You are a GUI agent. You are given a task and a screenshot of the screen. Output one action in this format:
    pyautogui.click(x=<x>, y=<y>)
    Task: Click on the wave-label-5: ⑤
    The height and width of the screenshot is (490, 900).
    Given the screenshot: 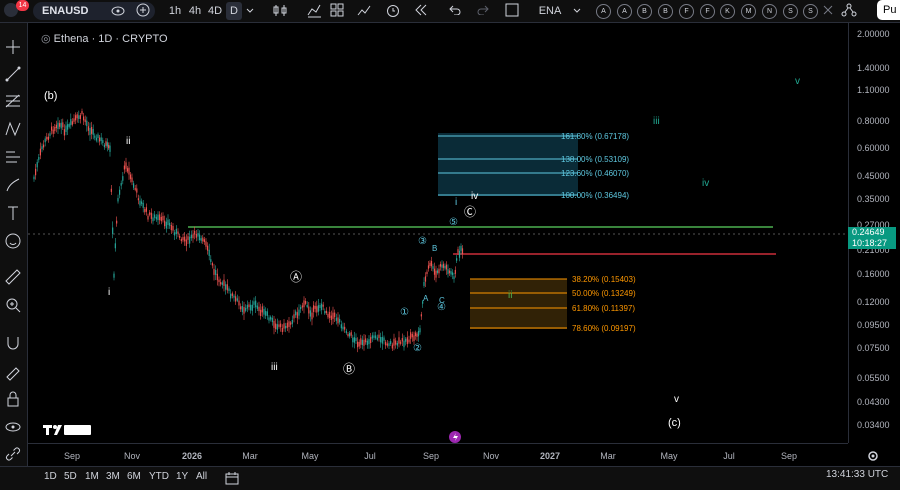 What is the action you would take?
    pyautogui.click(x=453, y=222)
    